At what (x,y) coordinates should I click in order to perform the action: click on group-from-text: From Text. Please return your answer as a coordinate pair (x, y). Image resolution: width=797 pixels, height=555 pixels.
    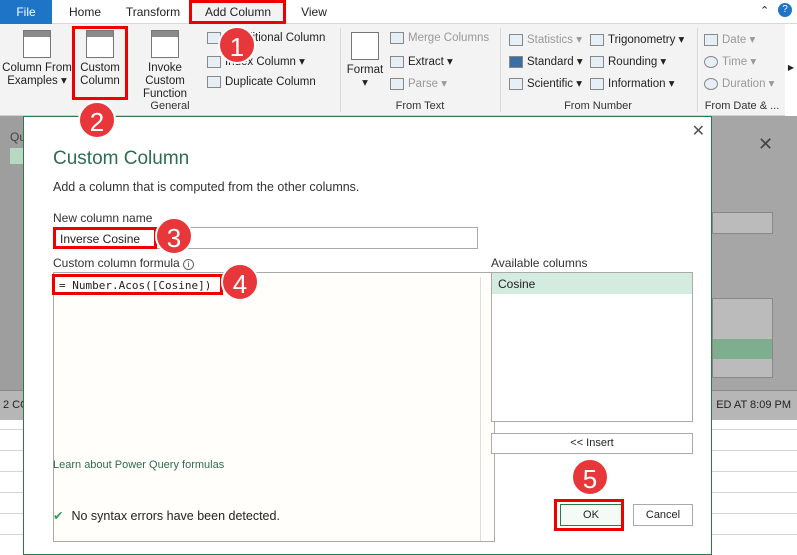
    Looking at the image, I should click on (420, 106).